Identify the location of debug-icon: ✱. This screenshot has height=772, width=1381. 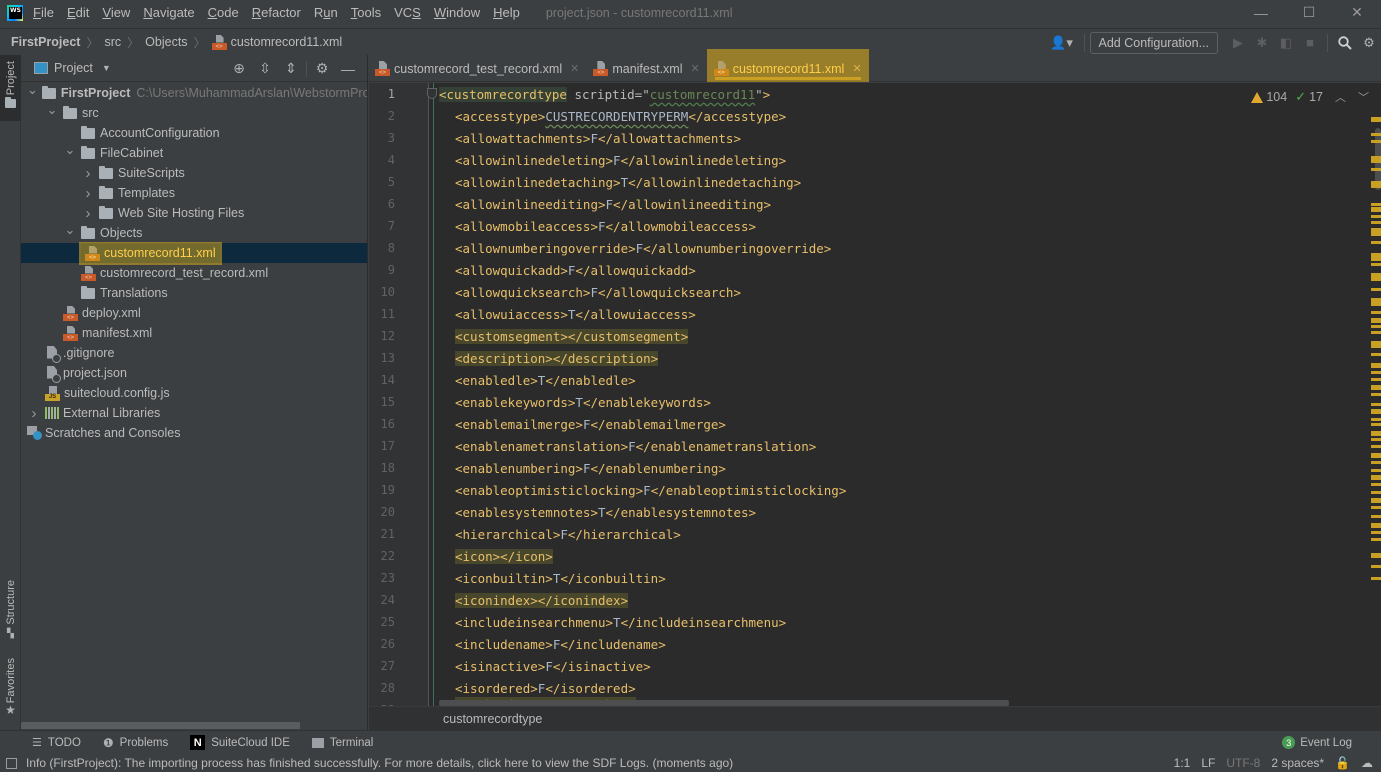
(1262, 43).